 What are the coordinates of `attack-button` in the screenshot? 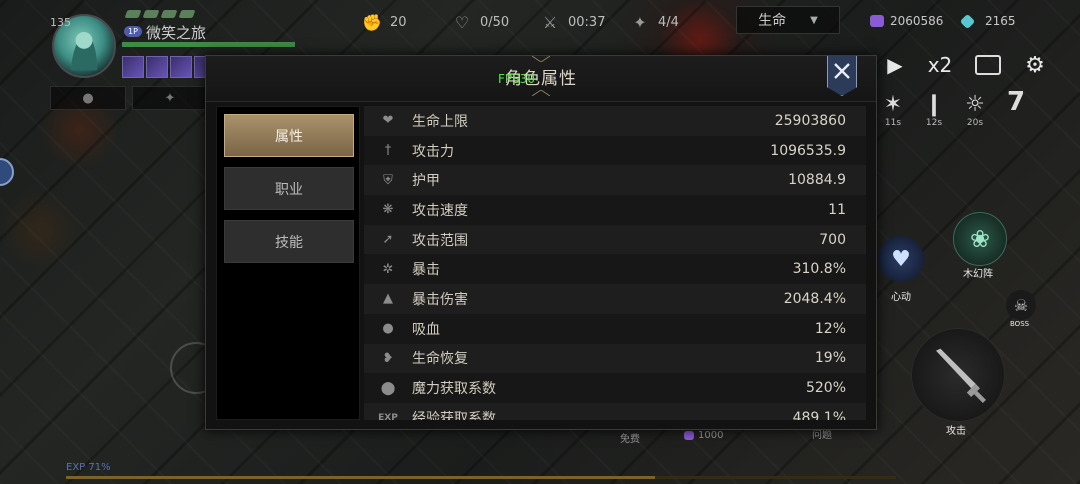 It's located at (958, 375).